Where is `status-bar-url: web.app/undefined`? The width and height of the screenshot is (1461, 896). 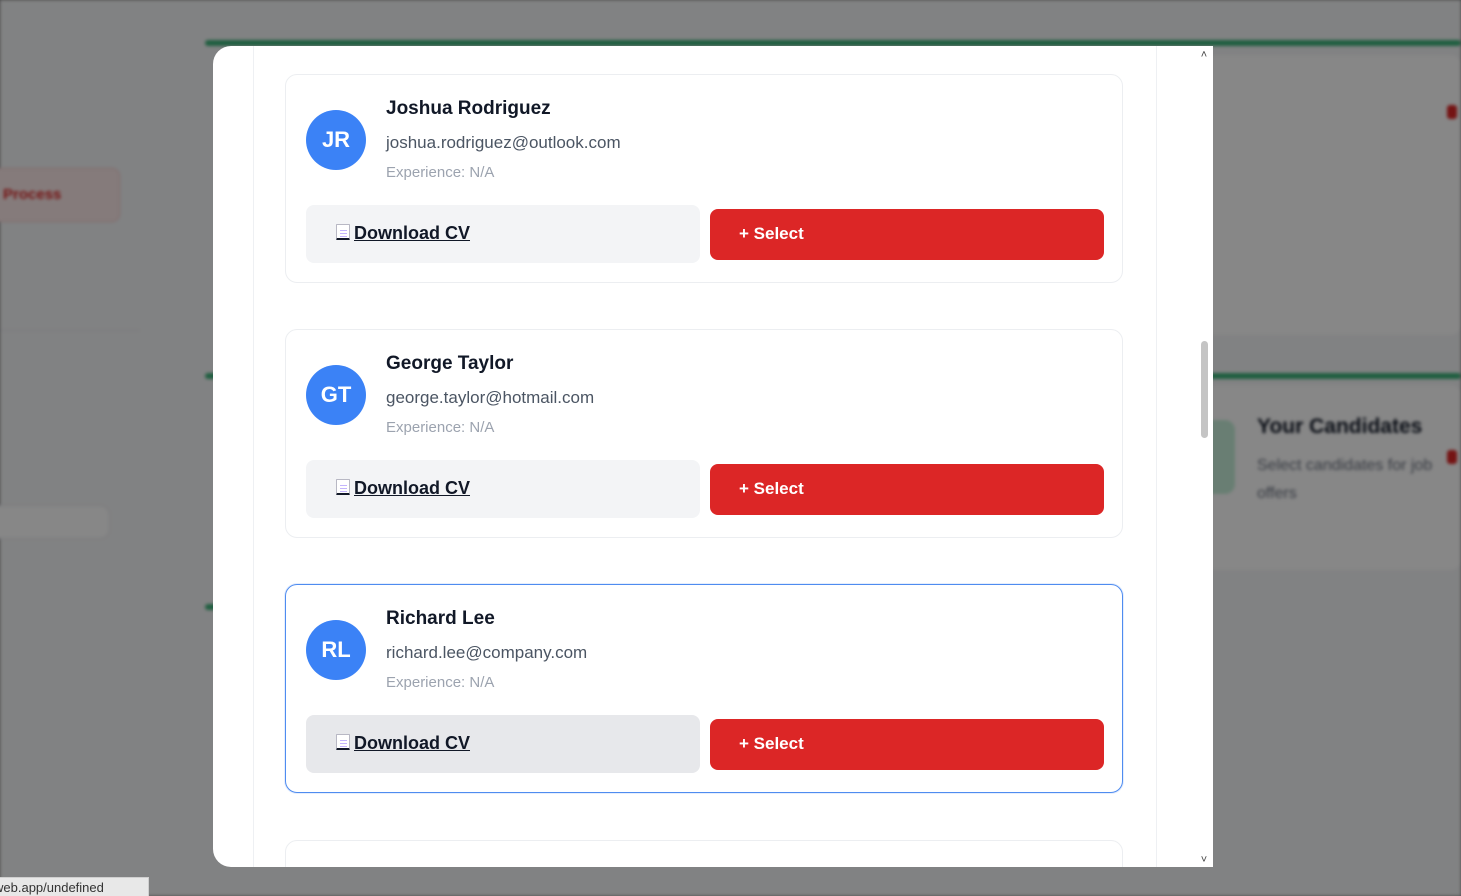 status-bar-url: web.app/undefined is located at coordinates (74, 886).